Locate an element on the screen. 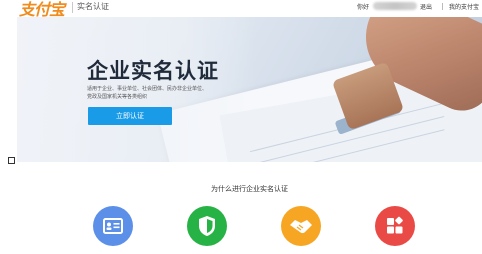  id-card-icon is located at coordinates (113, 226).